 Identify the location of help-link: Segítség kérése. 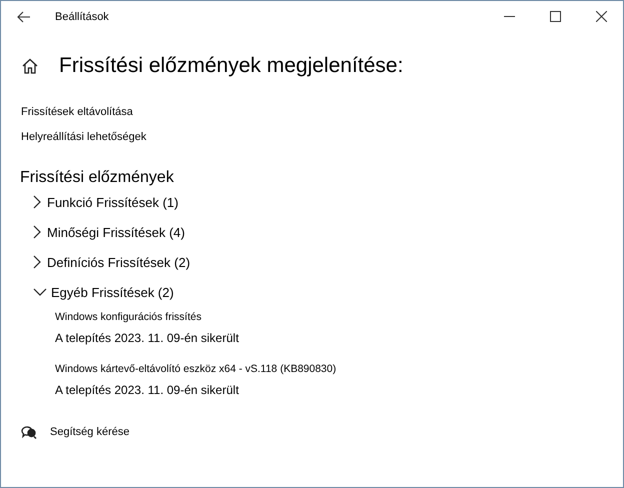
(90, 432).